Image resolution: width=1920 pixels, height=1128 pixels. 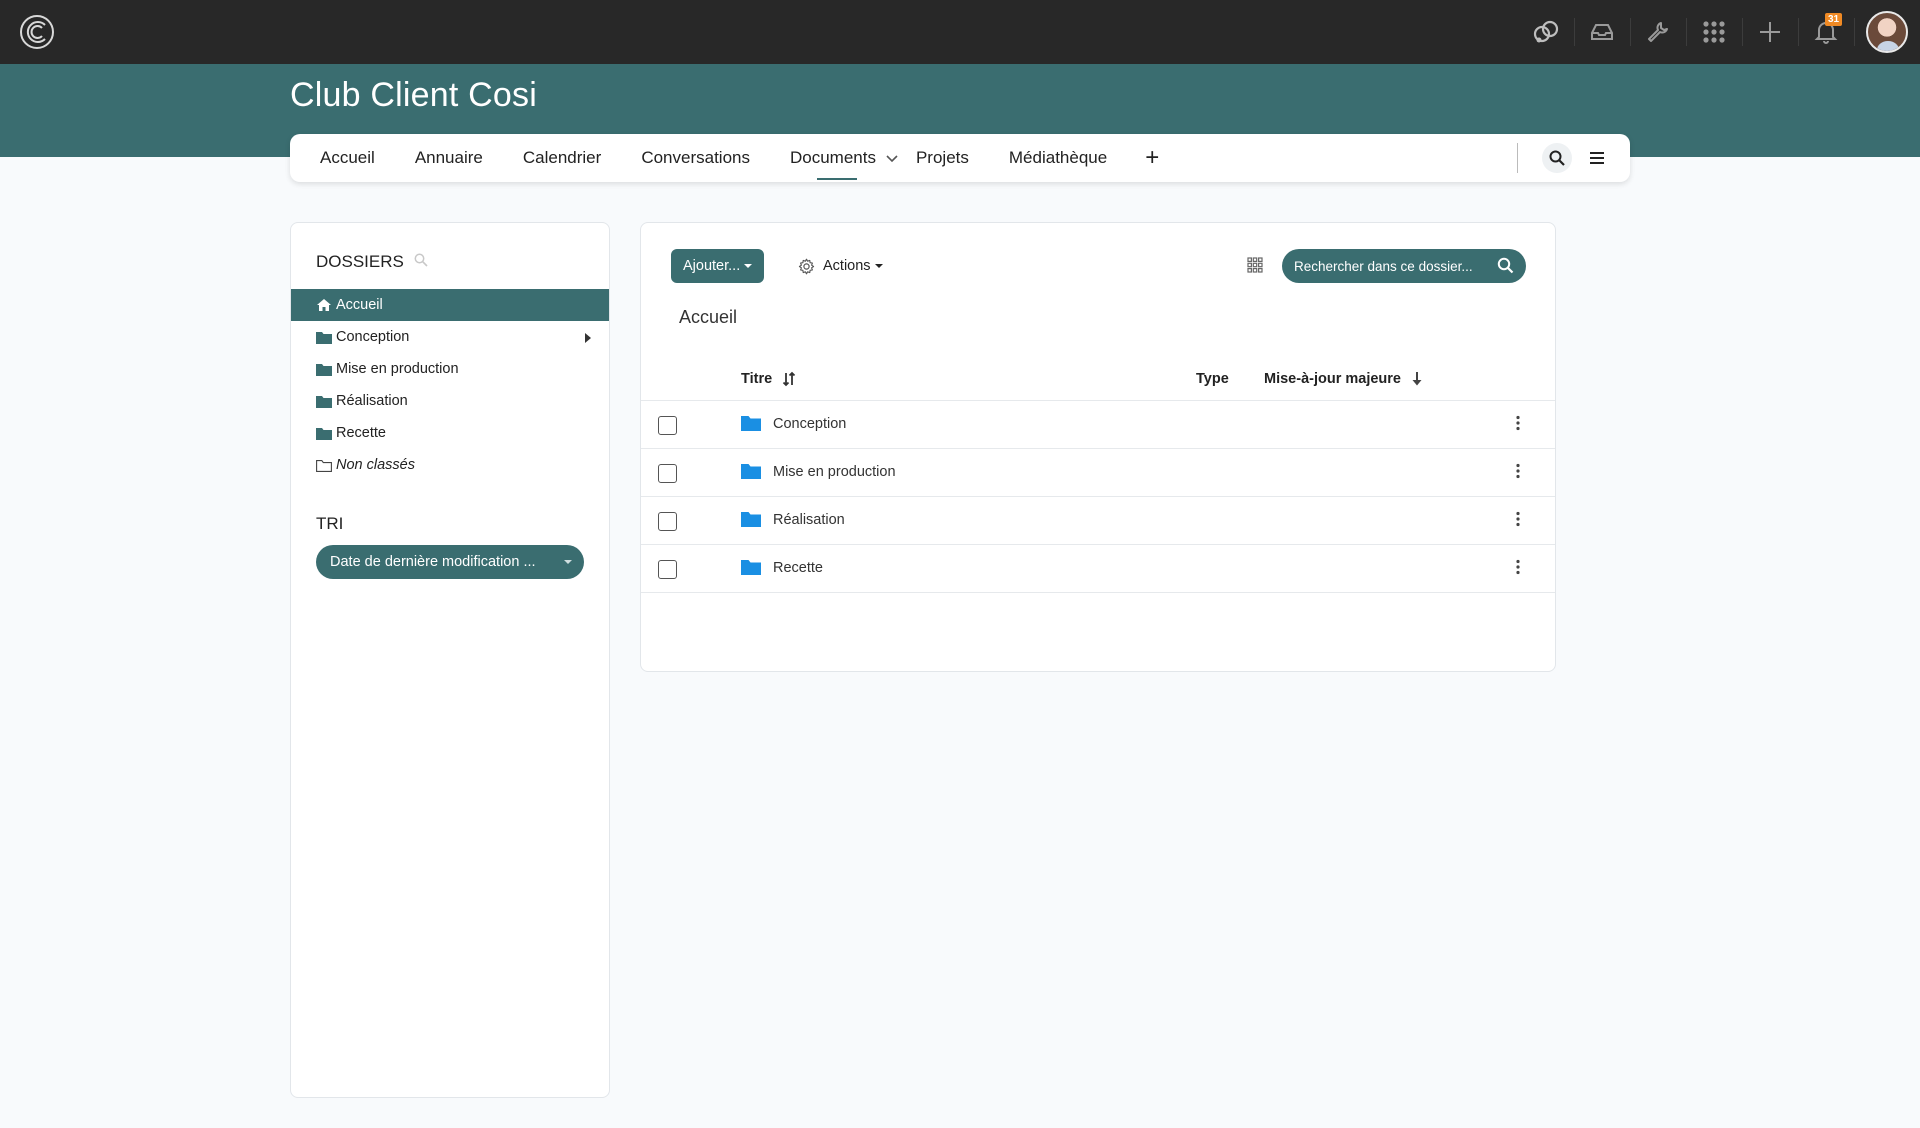 I want to click on bell-icon: 31, so click(x=1826, y=32).